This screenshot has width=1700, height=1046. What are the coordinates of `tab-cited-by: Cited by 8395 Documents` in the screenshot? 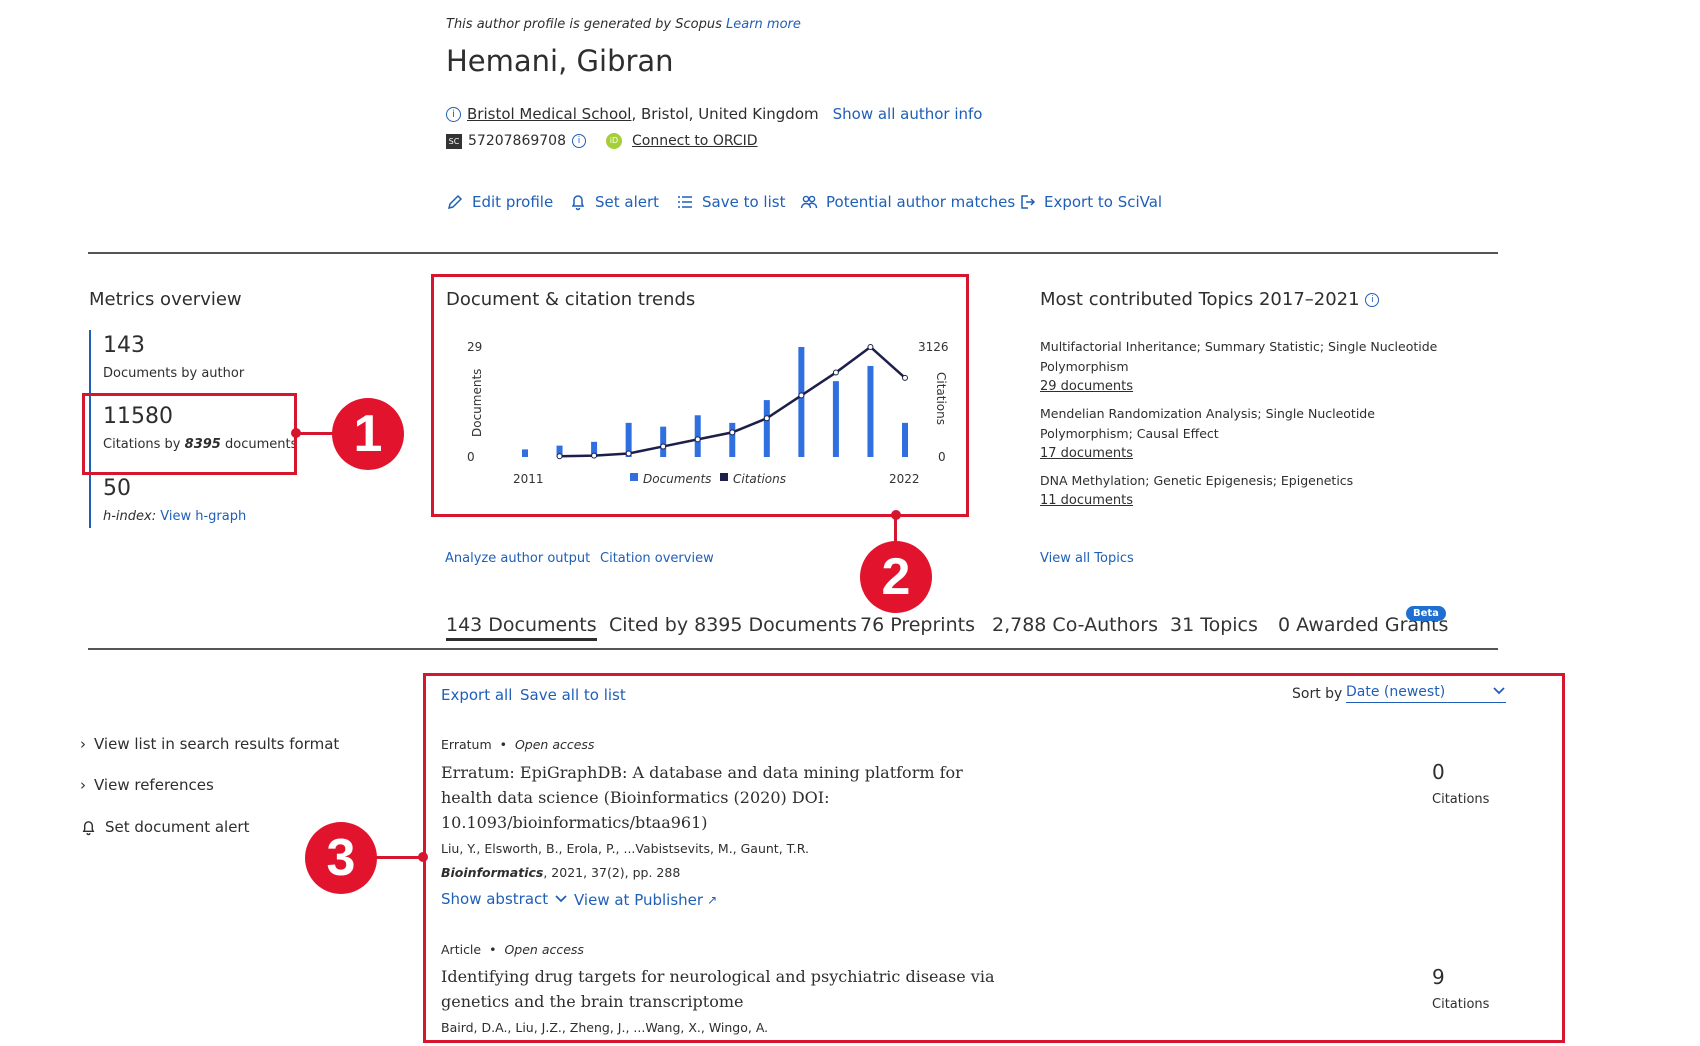 It's located at (733, 625).